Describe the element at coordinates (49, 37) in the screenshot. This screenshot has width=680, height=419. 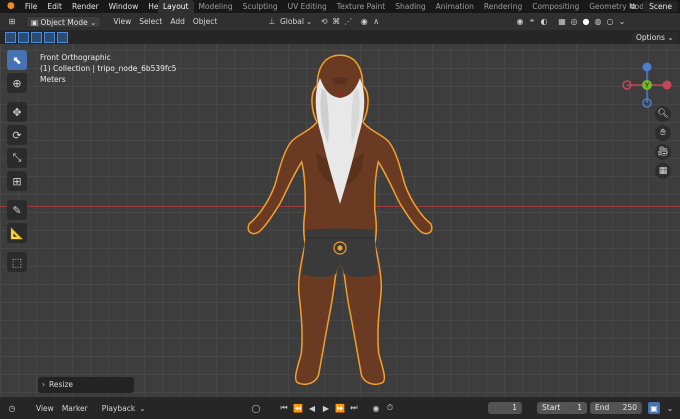
I see `select-invert-icon` at that location.